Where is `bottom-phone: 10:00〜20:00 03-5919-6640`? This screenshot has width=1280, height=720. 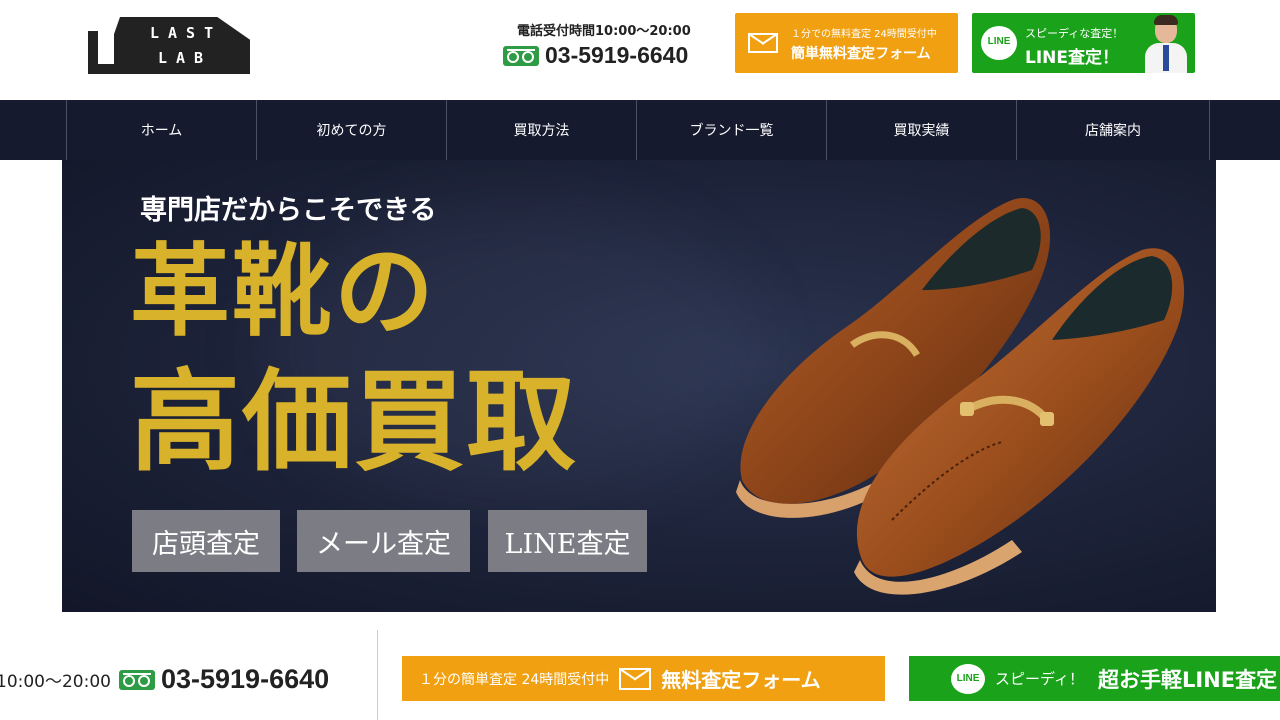
bottom-phone: 10:00〜20:00 03-5919-6640 is located at coordinates (164, 679).